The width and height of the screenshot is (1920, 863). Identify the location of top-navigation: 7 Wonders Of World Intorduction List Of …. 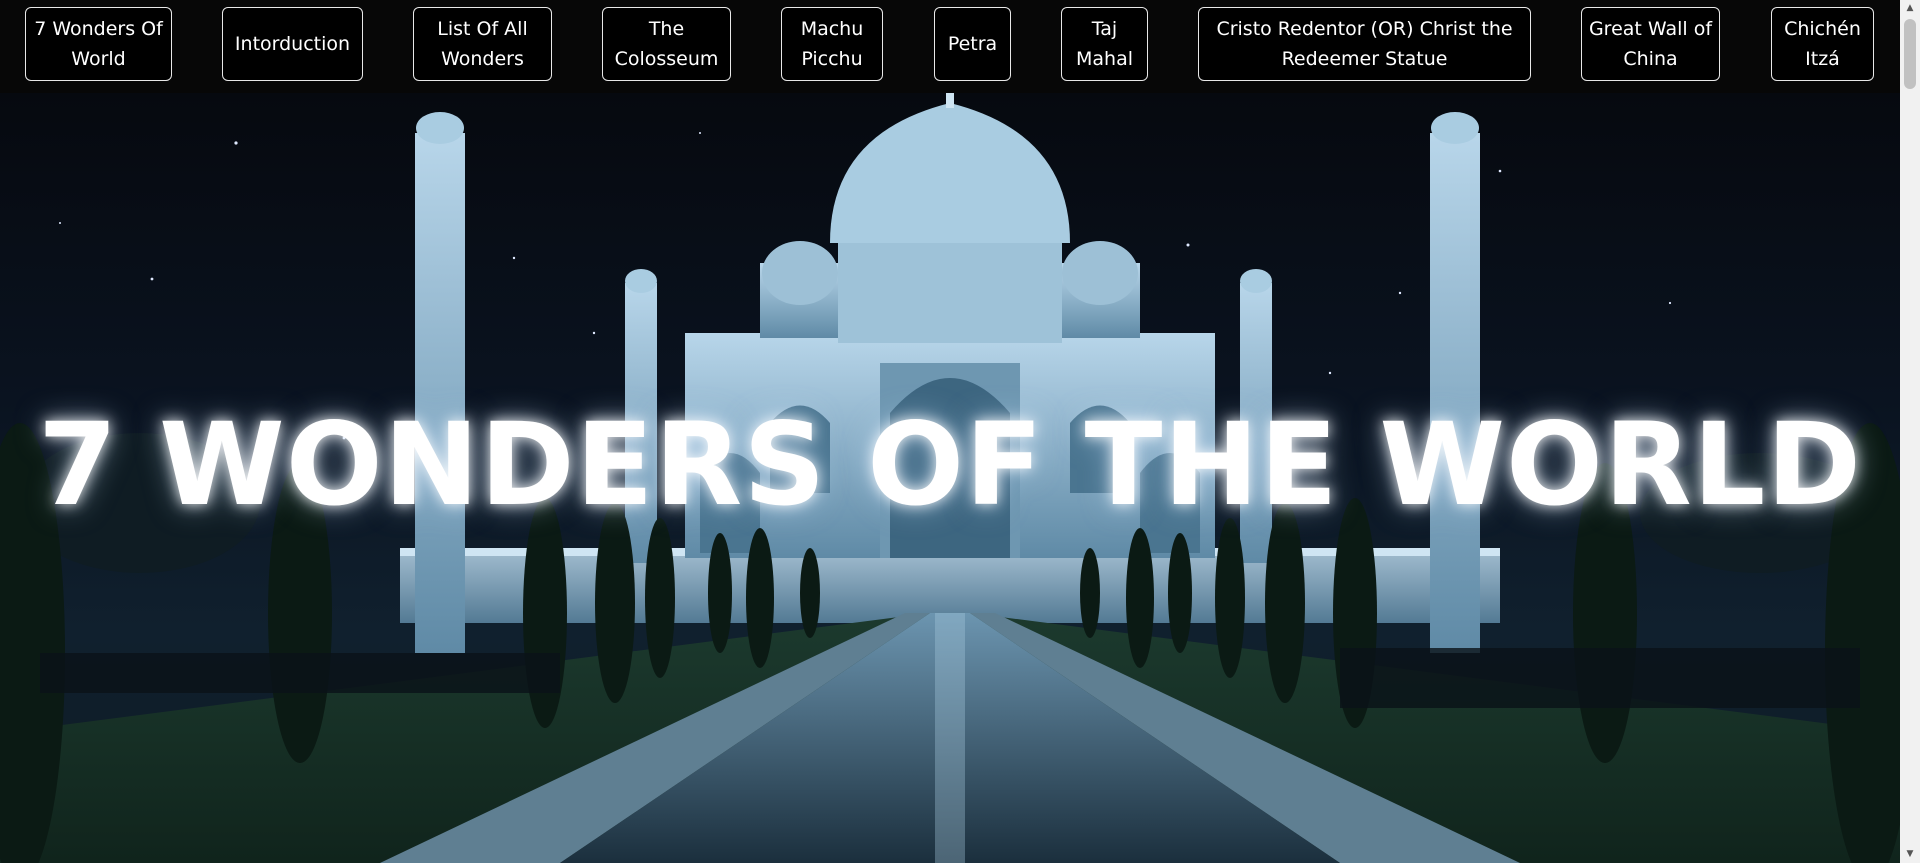
(950, 46).